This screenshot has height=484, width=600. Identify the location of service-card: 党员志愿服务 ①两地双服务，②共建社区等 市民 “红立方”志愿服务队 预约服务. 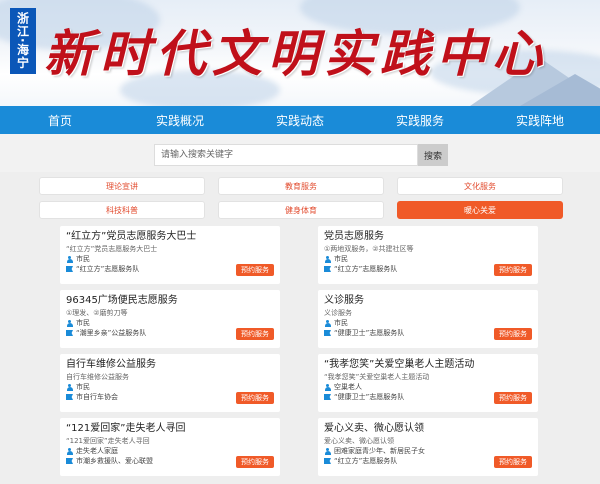
(428, 255).